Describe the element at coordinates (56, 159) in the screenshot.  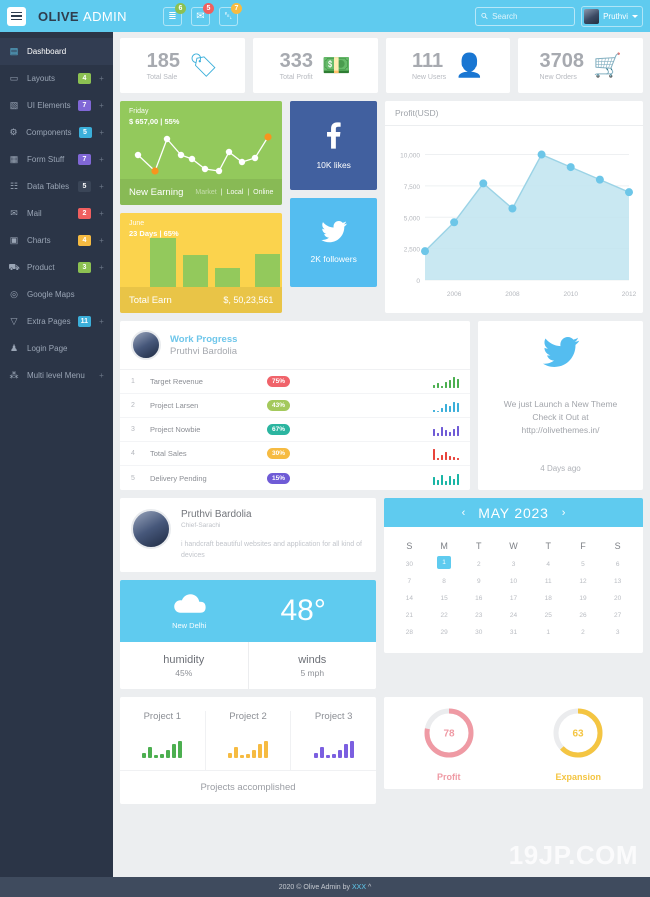
I see `sidebar-item-form-stuff: ▦ Form Stuff 7 +` at that location.